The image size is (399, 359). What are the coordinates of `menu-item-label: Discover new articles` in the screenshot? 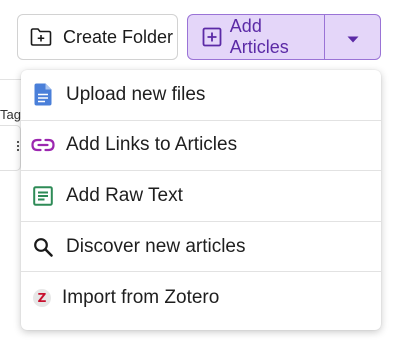 It's located at (156, 246).